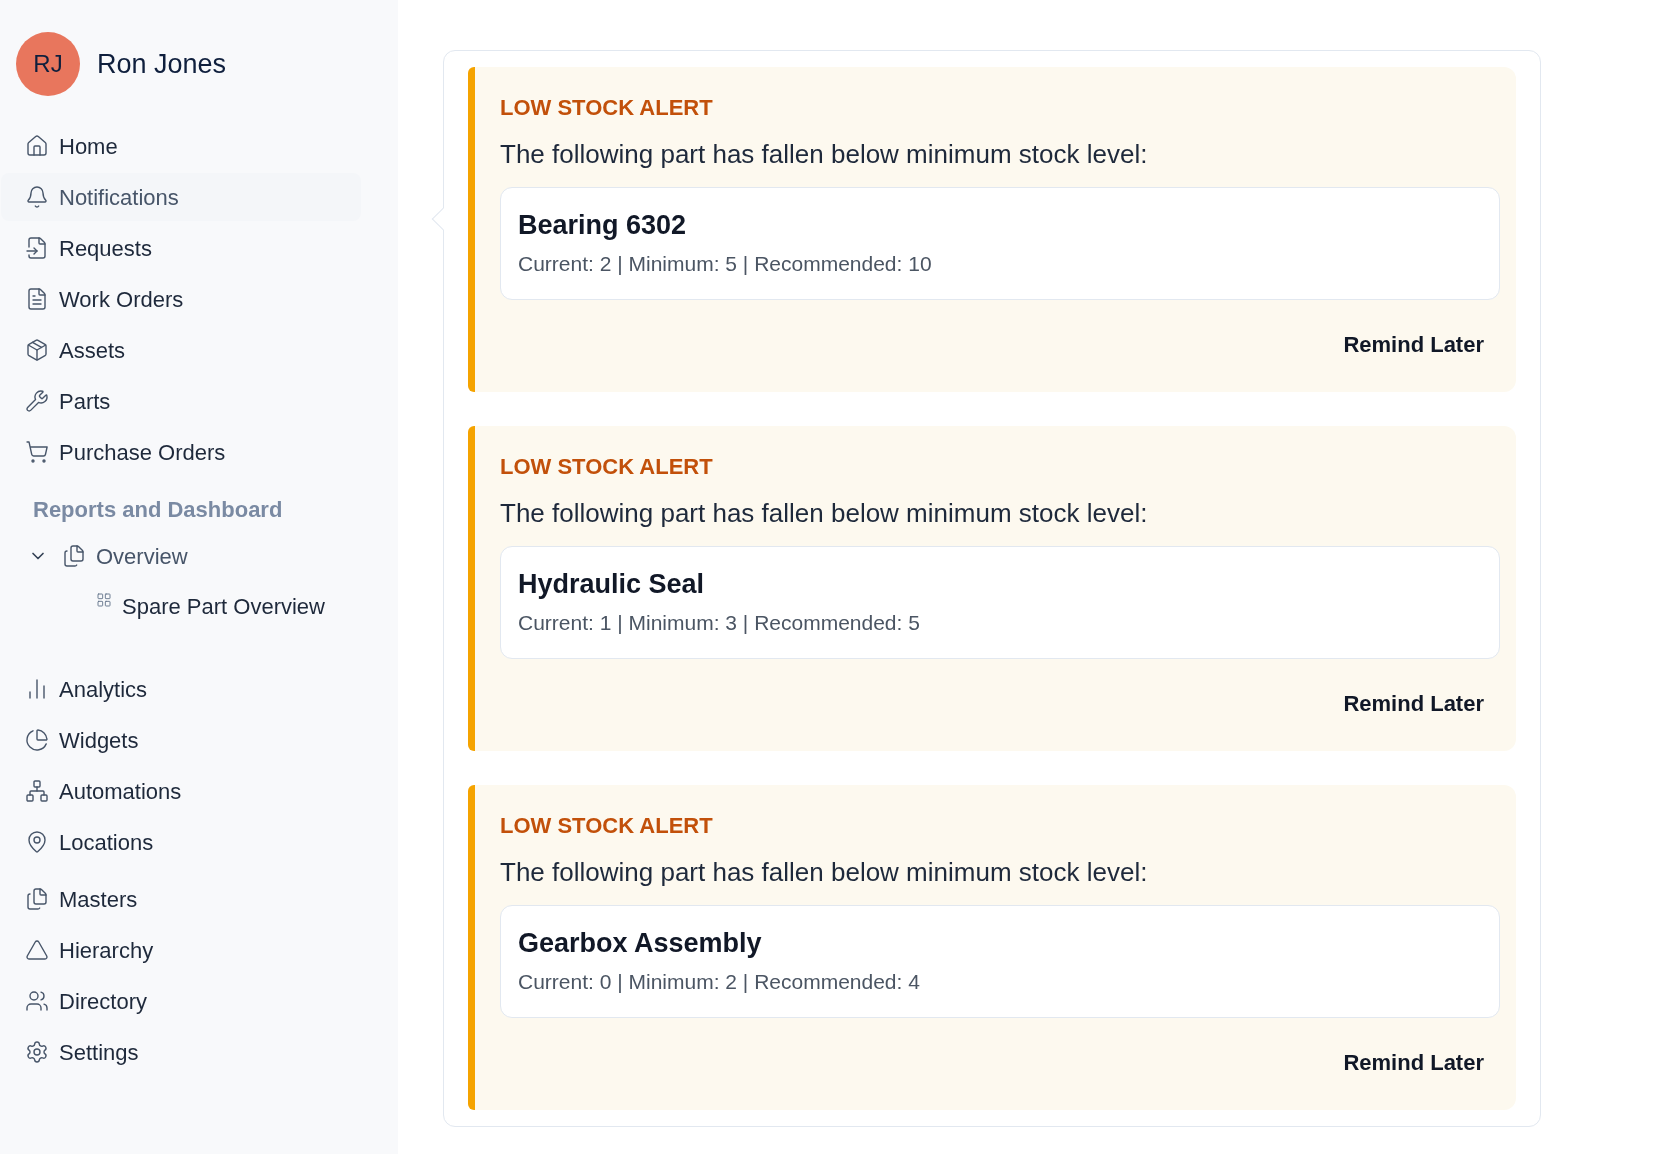 The height and width of the screenshot is (1154, 1660). What do you see at coordinates (612, 584) in the screenshot?
I see `part-name: Hydraulic Seal` at bounding box center [612, 584].